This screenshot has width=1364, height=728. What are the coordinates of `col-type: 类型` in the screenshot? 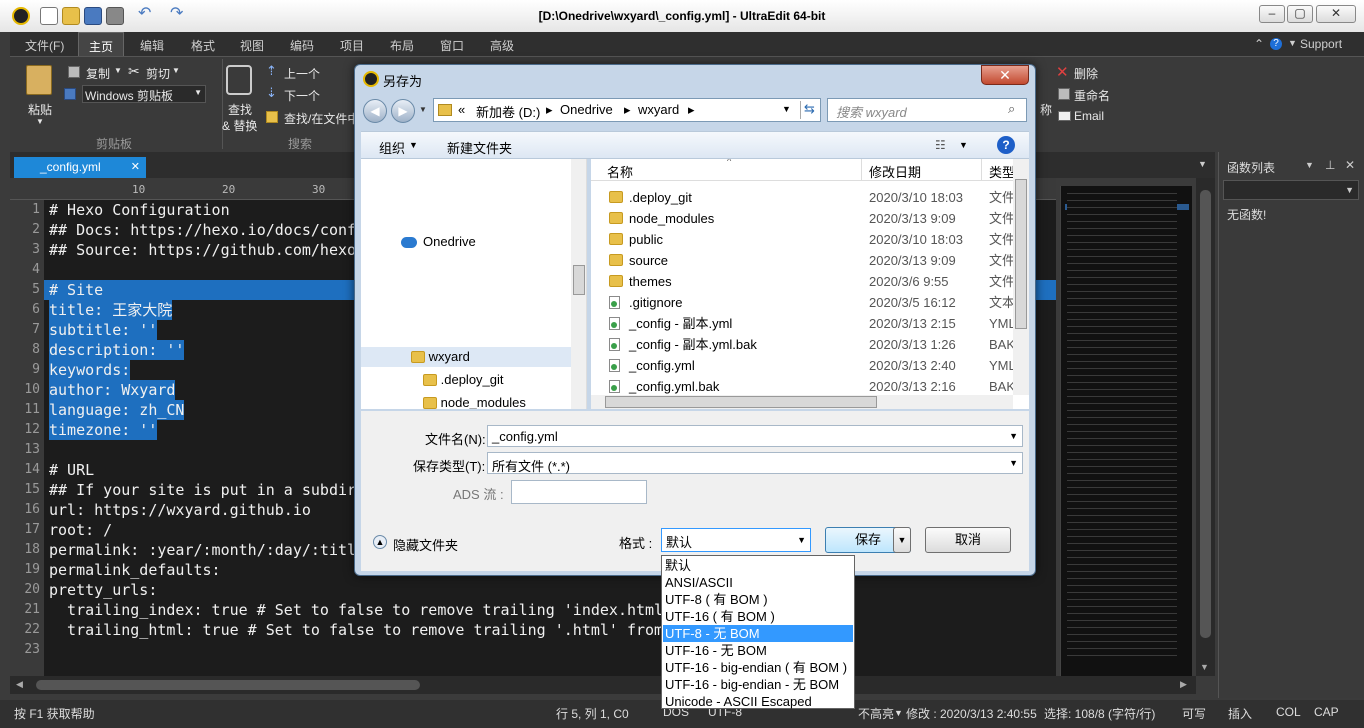 It's located at (1002, 171).